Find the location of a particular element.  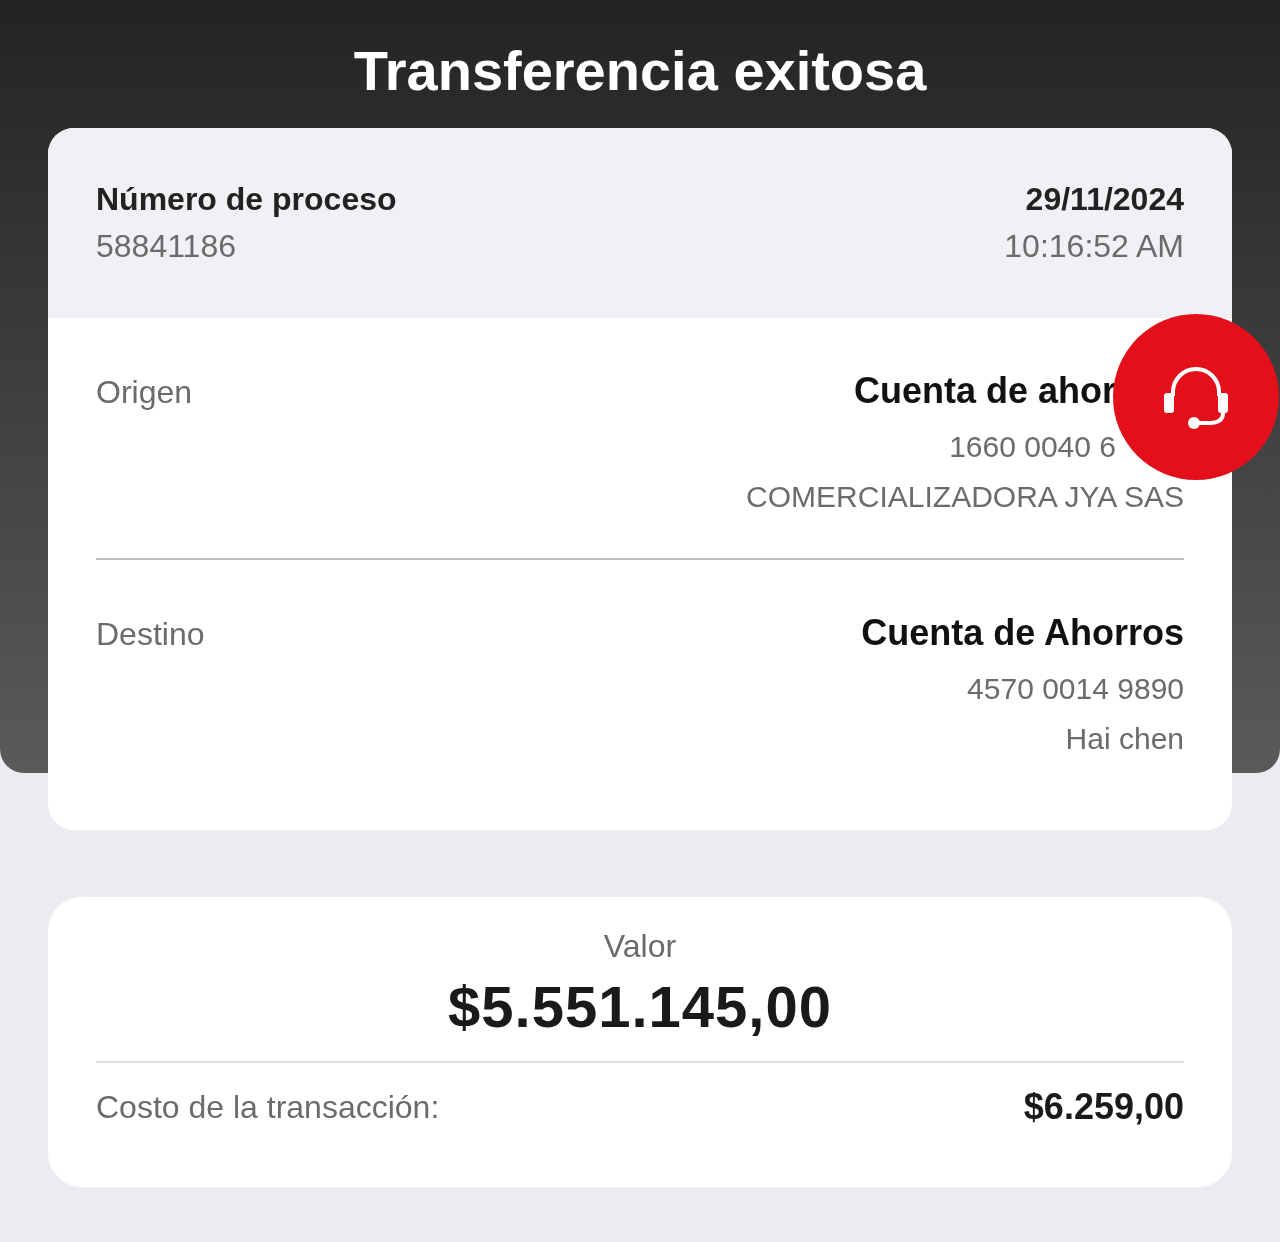

page-title: Transferencia exitosa is located at coordinates (640, 71).